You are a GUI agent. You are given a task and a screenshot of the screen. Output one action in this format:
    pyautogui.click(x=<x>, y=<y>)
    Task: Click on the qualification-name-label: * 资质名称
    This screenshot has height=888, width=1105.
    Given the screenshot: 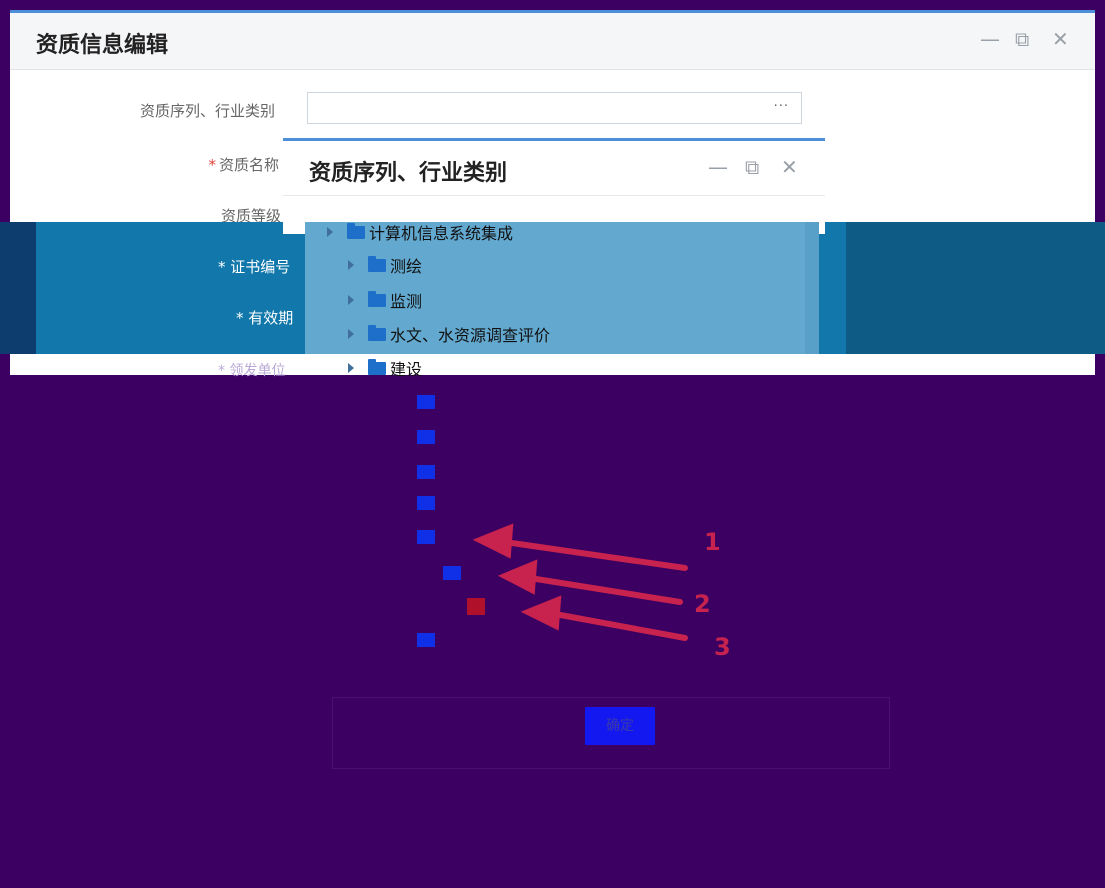 What is the action you would take?
    pyautogui.click(x=243, y=165)
    